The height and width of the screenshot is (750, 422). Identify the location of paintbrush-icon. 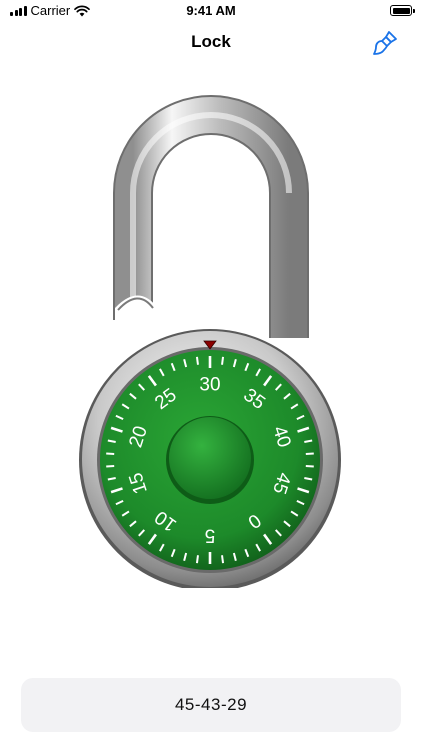
(385, 43).